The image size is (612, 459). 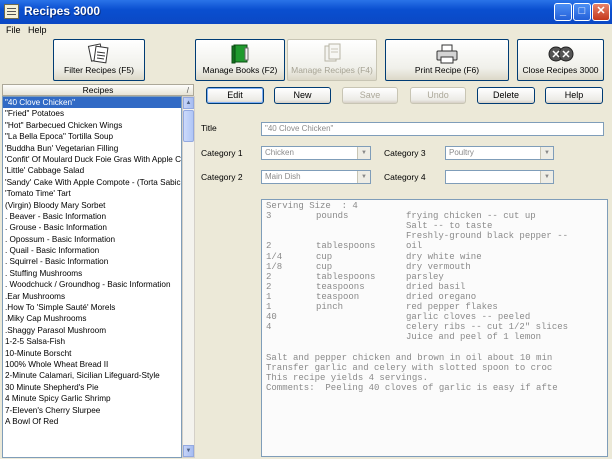 What do you see at coordinates (560, 54) in the screenshot?
I see `close-x-icon` at bounding box center [560, 54].